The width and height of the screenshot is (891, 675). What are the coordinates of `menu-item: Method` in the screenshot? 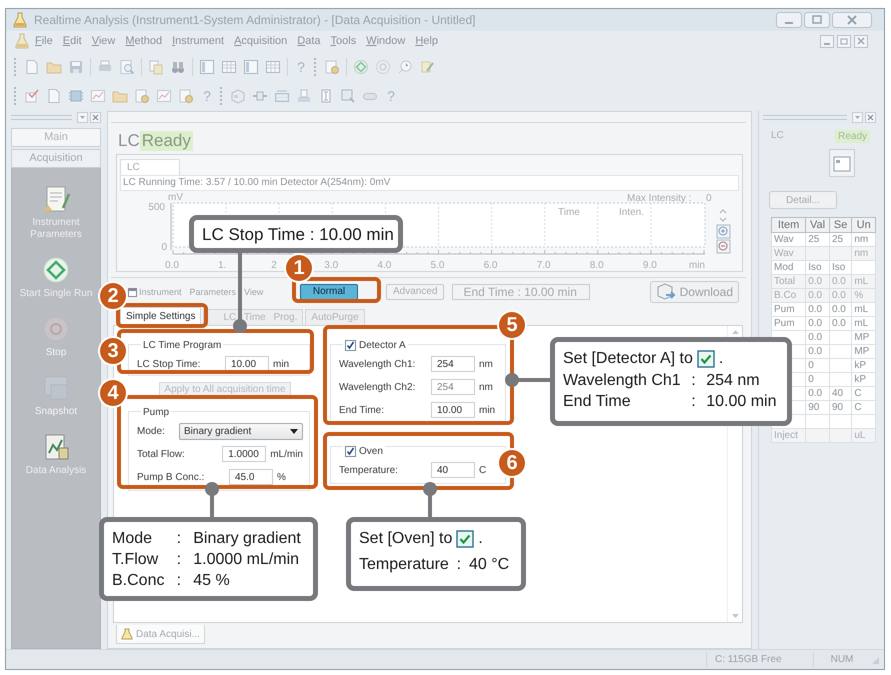 It's located at (144, 41).